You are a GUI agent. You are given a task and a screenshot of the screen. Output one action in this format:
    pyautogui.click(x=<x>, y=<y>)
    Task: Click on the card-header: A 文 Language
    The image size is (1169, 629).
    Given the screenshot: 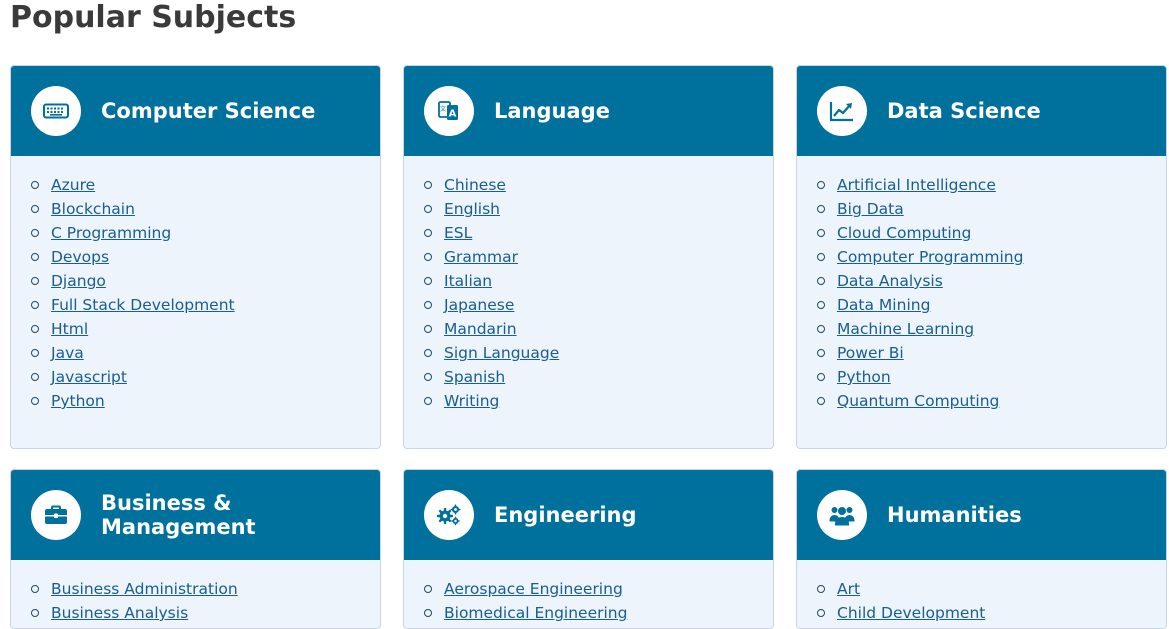 What is the action you would take?
    pyautogui.click(x=588, y=111)
    